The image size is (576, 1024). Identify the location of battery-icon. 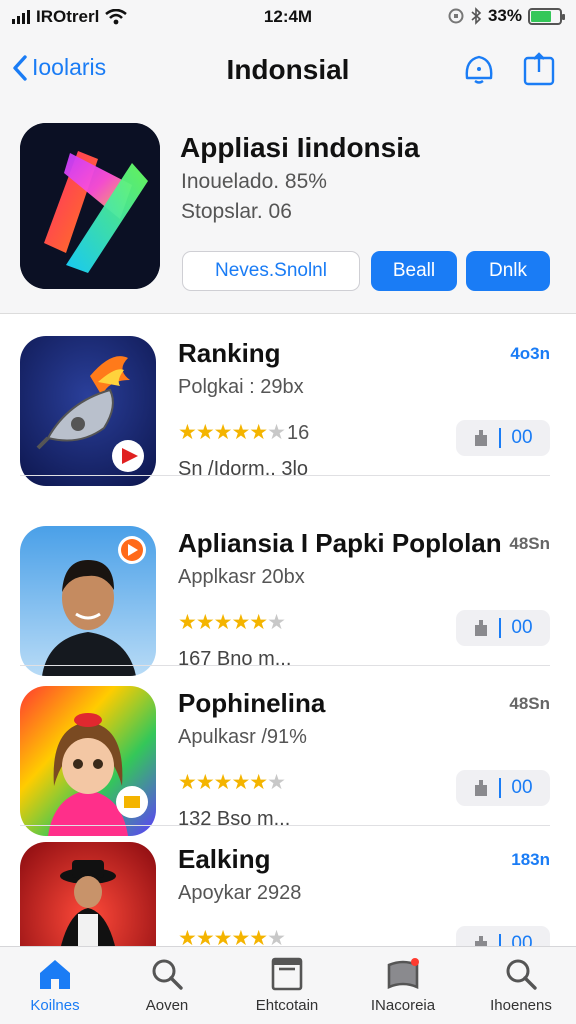
(546, 16).